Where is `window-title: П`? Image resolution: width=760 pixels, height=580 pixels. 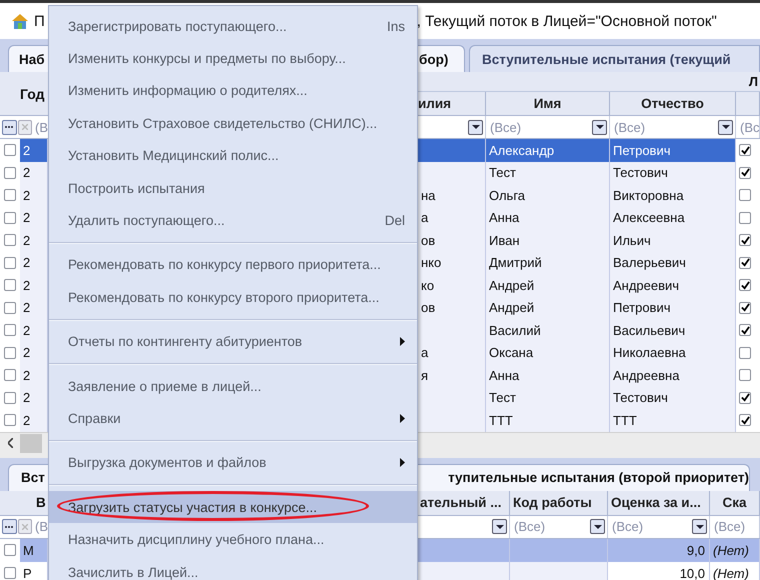
window-title: П is located at coordinates (39, 21).